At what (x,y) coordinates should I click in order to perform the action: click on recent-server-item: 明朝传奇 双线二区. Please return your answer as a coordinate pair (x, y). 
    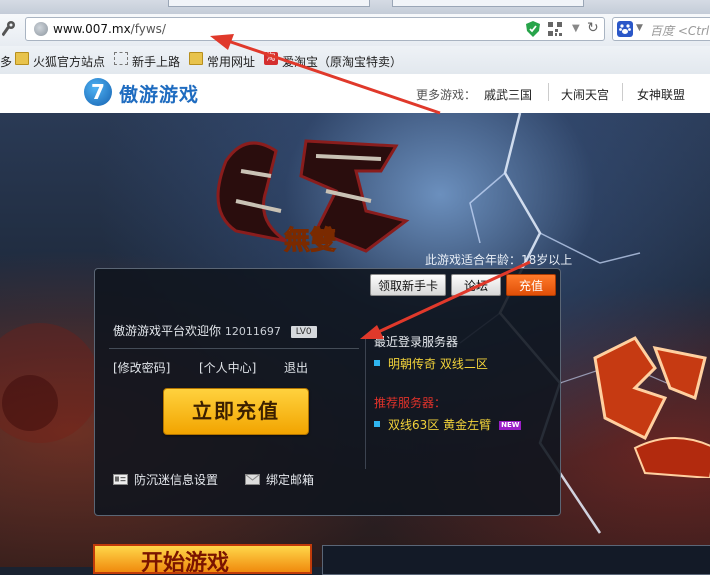
    Looking at the image, I should click on (431, 363).